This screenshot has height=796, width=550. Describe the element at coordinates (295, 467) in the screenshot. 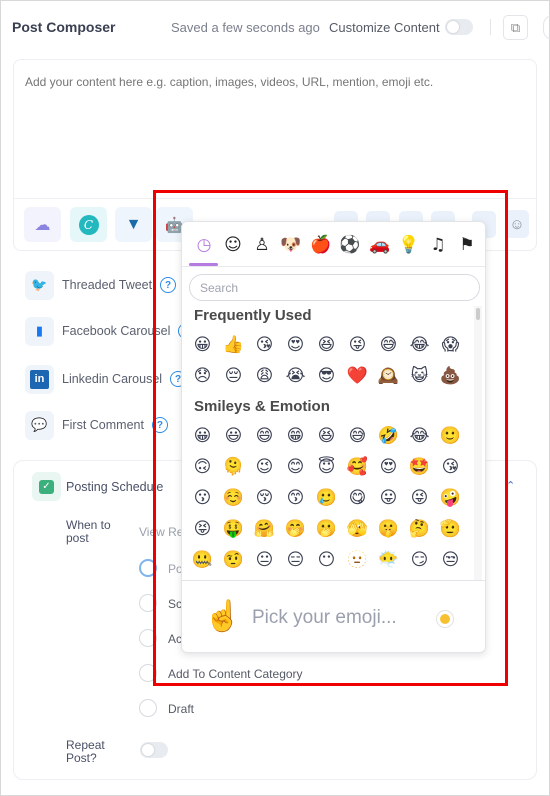

I see `emoji-item: 😊` at that location.